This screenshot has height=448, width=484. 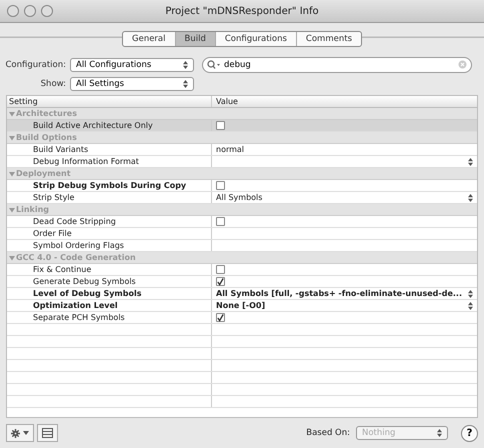 What do you see at coordinates (109, 317) in the screenshot?
I see `setting-name: Separate PCH Symbols` at bounding box center [109, 317].